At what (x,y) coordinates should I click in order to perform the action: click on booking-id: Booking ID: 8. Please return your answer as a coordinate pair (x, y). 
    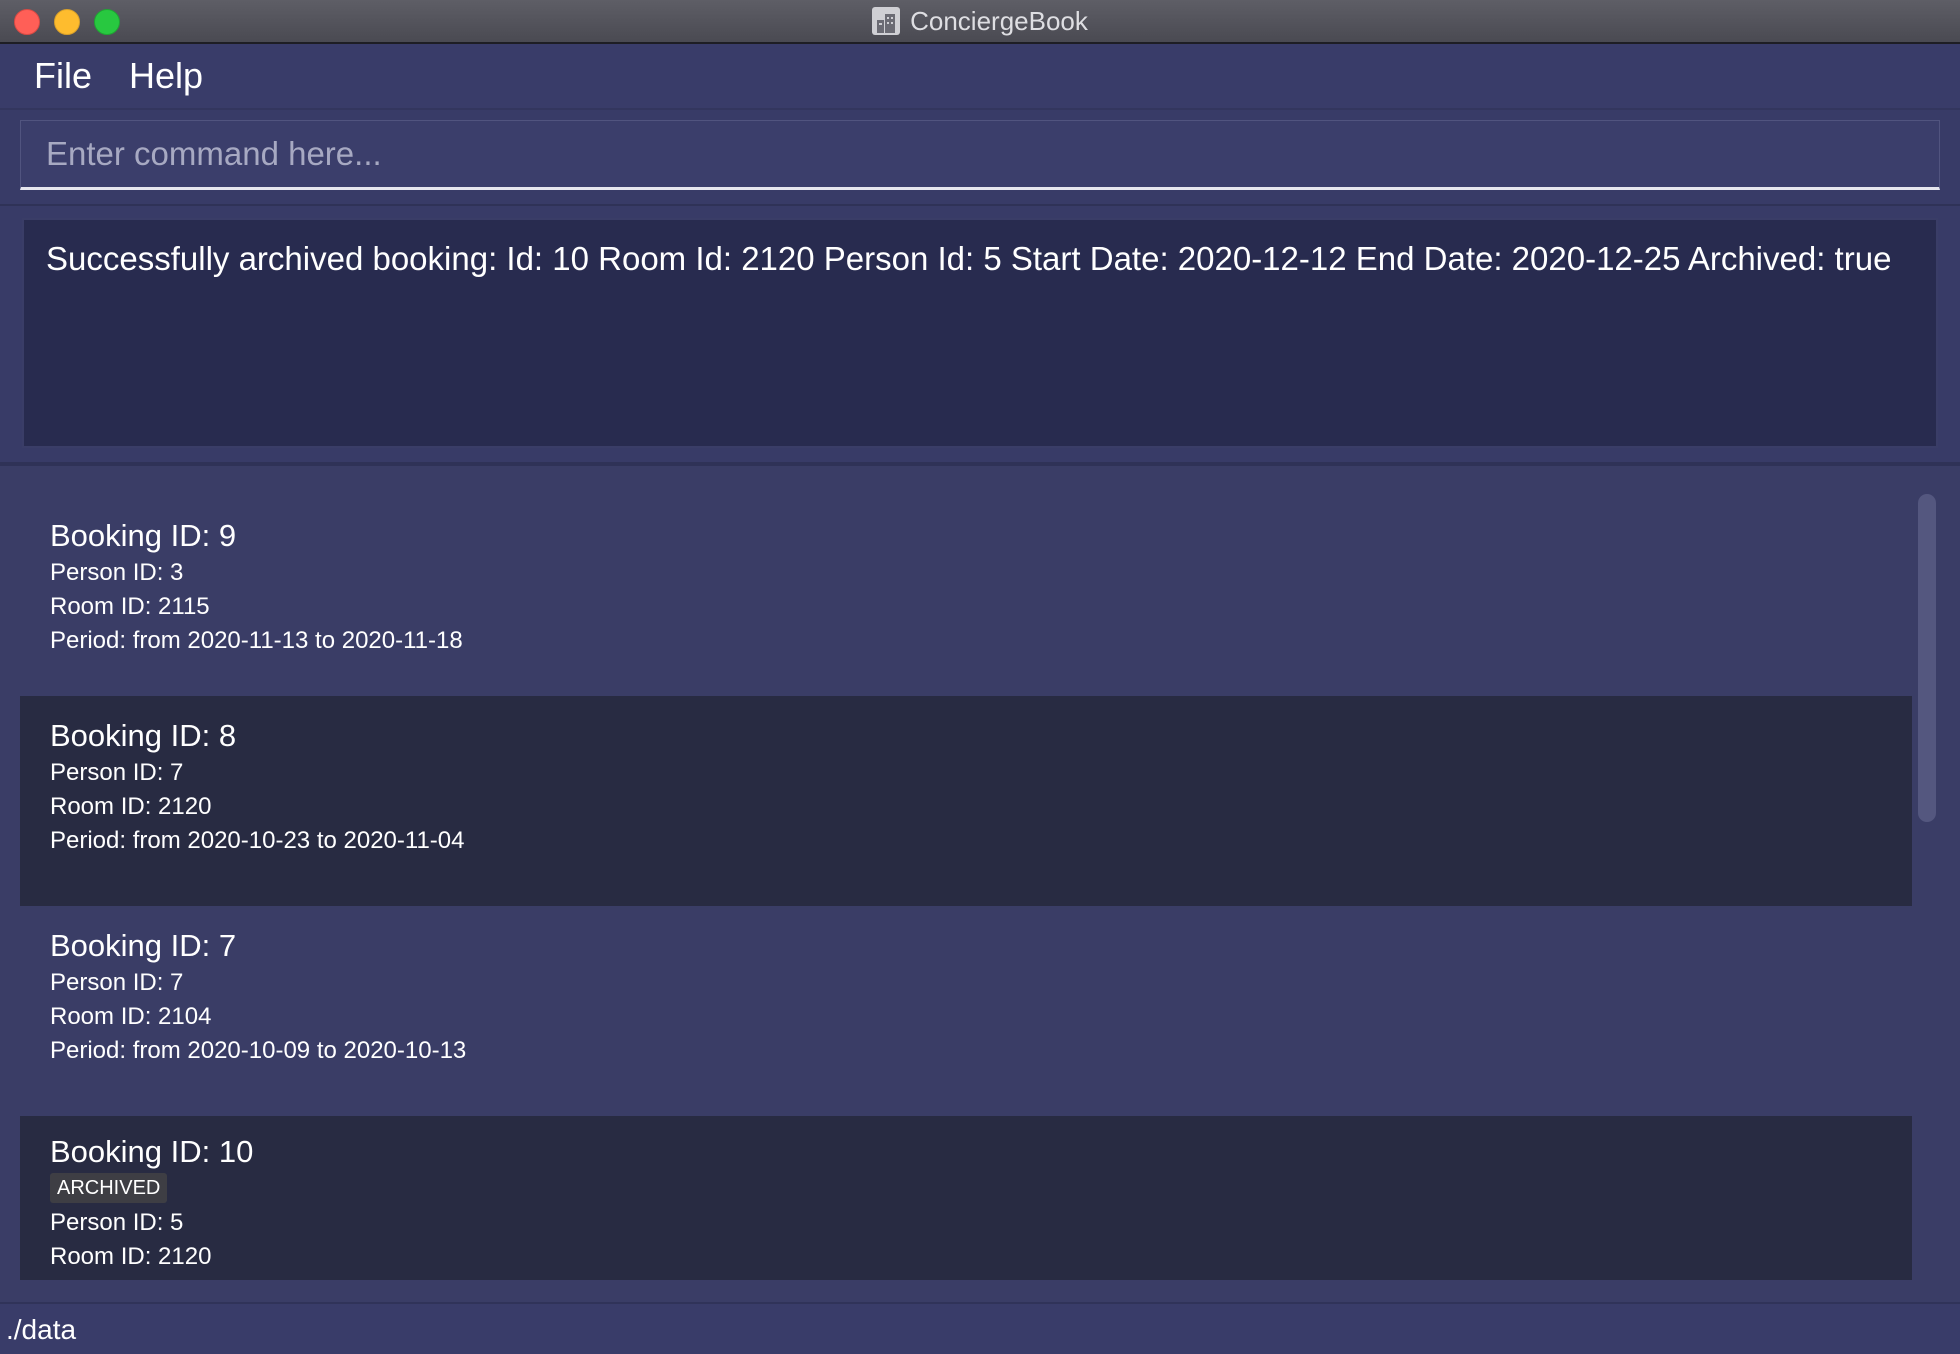
    Looking at the image, I should click on (143, 735).